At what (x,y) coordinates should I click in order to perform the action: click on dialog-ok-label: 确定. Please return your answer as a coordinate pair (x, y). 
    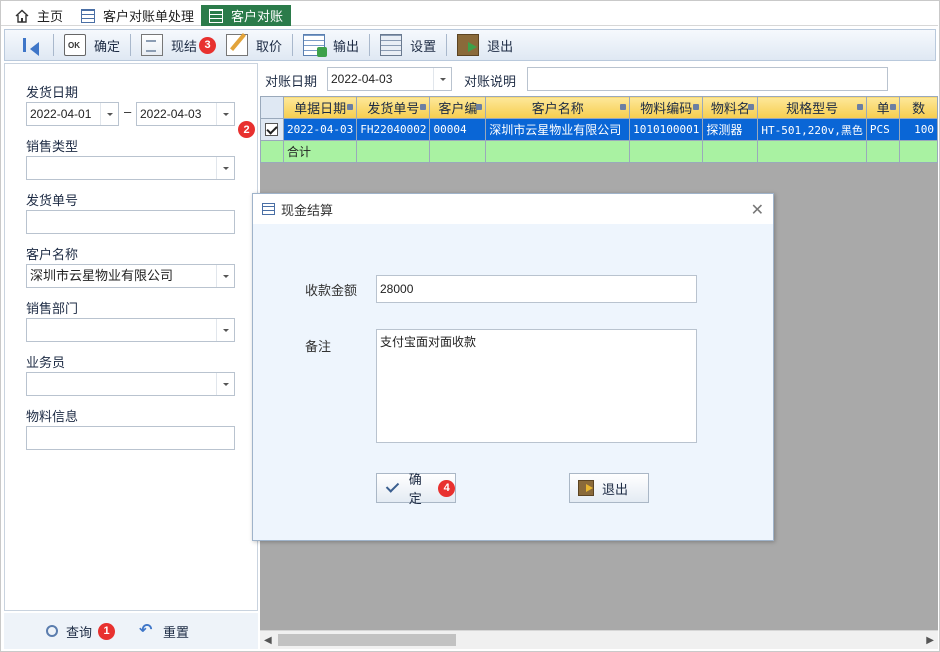
    Looking at the image, I should click on (415, 489).